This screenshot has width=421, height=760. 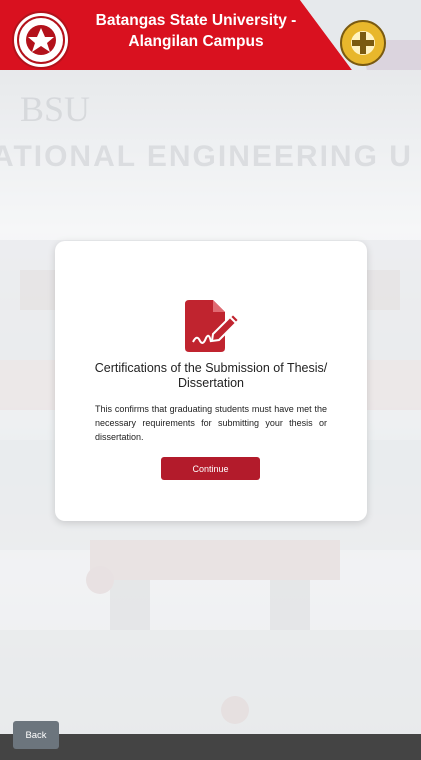 What do you see at coordinates (196, 41) in the screenshot?
I see `page-title-line2: Alangilan Campus` at bounding box center [196, 41].